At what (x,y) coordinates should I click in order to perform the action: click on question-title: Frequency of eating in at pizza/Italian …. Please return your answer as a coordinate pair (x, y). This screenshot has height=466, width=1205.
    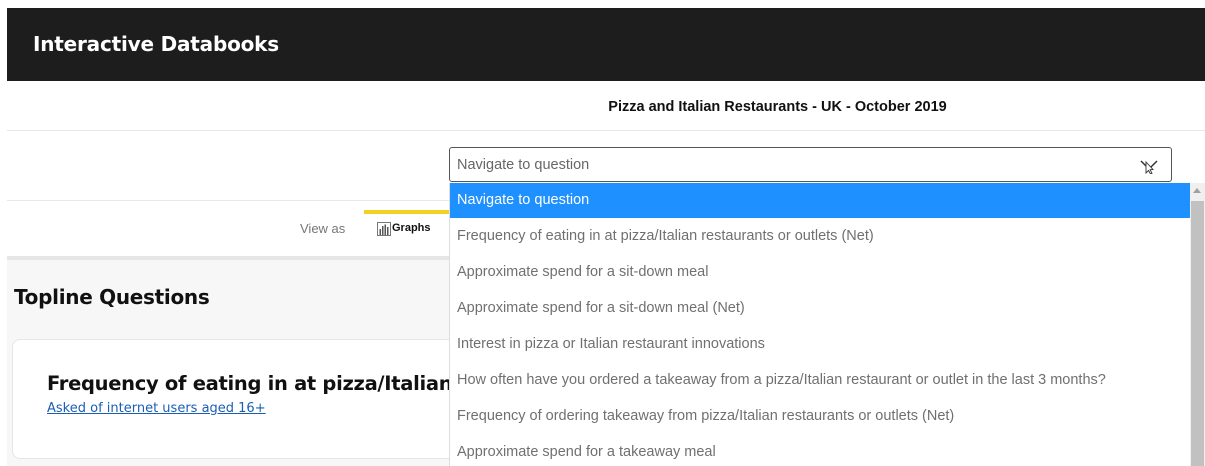
    Looking at the image, I should click on (254, 383).